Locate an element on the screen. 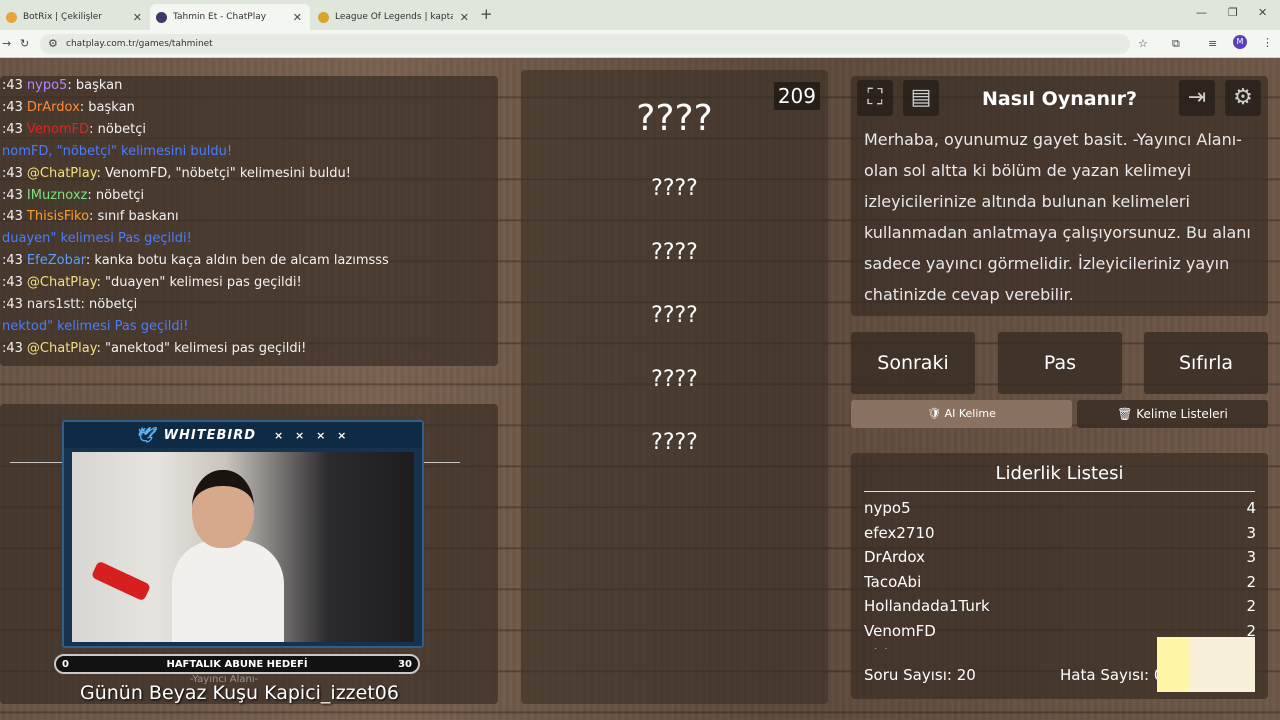  microphone-icon is located at coordinates (121, 581).